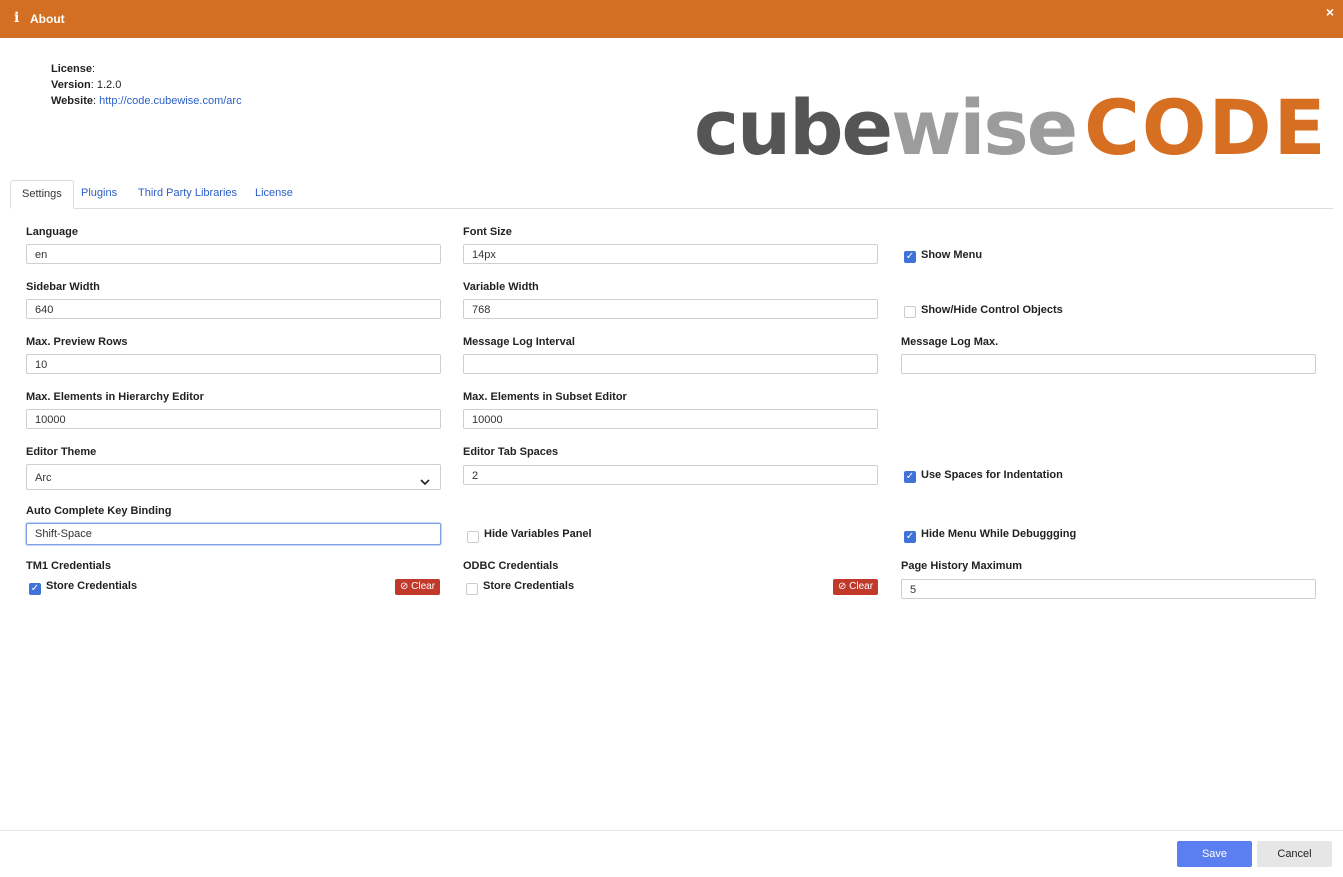  What do you see at coordinates (423, 586) in the screenshot?
I see `tm1-clear-label: Clear` at bounding box center [423, 586].